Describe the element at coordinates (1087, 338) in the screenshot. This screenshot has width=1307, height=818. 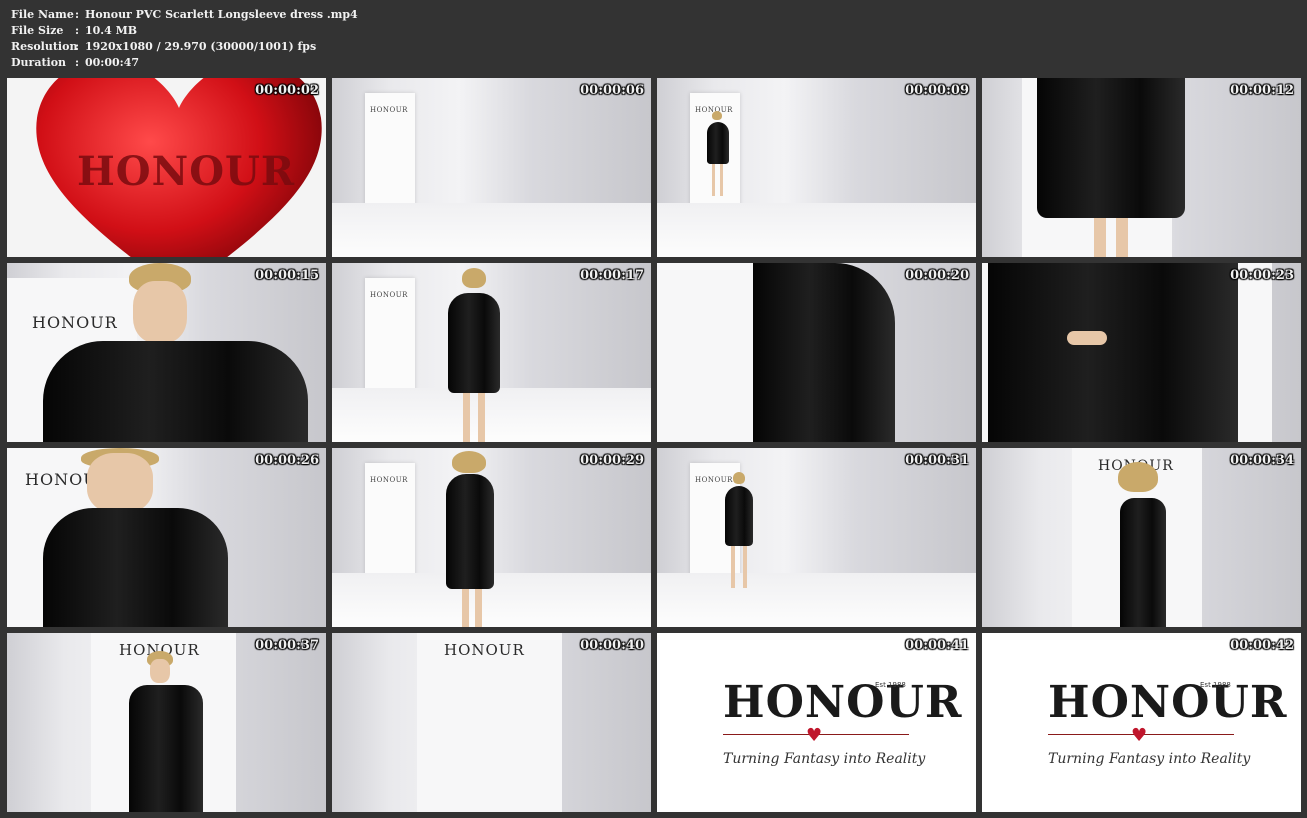
I see `model-hand` at that location.